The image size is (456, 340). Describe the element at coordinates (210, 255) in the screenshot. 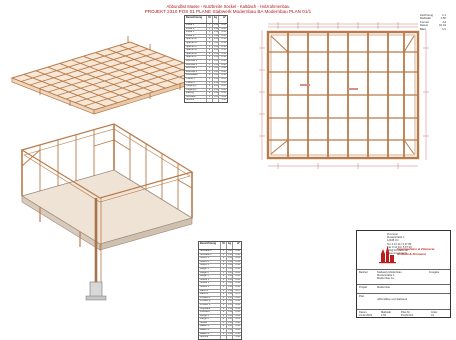

I see `table-cell: Schwelle 2` at that location.